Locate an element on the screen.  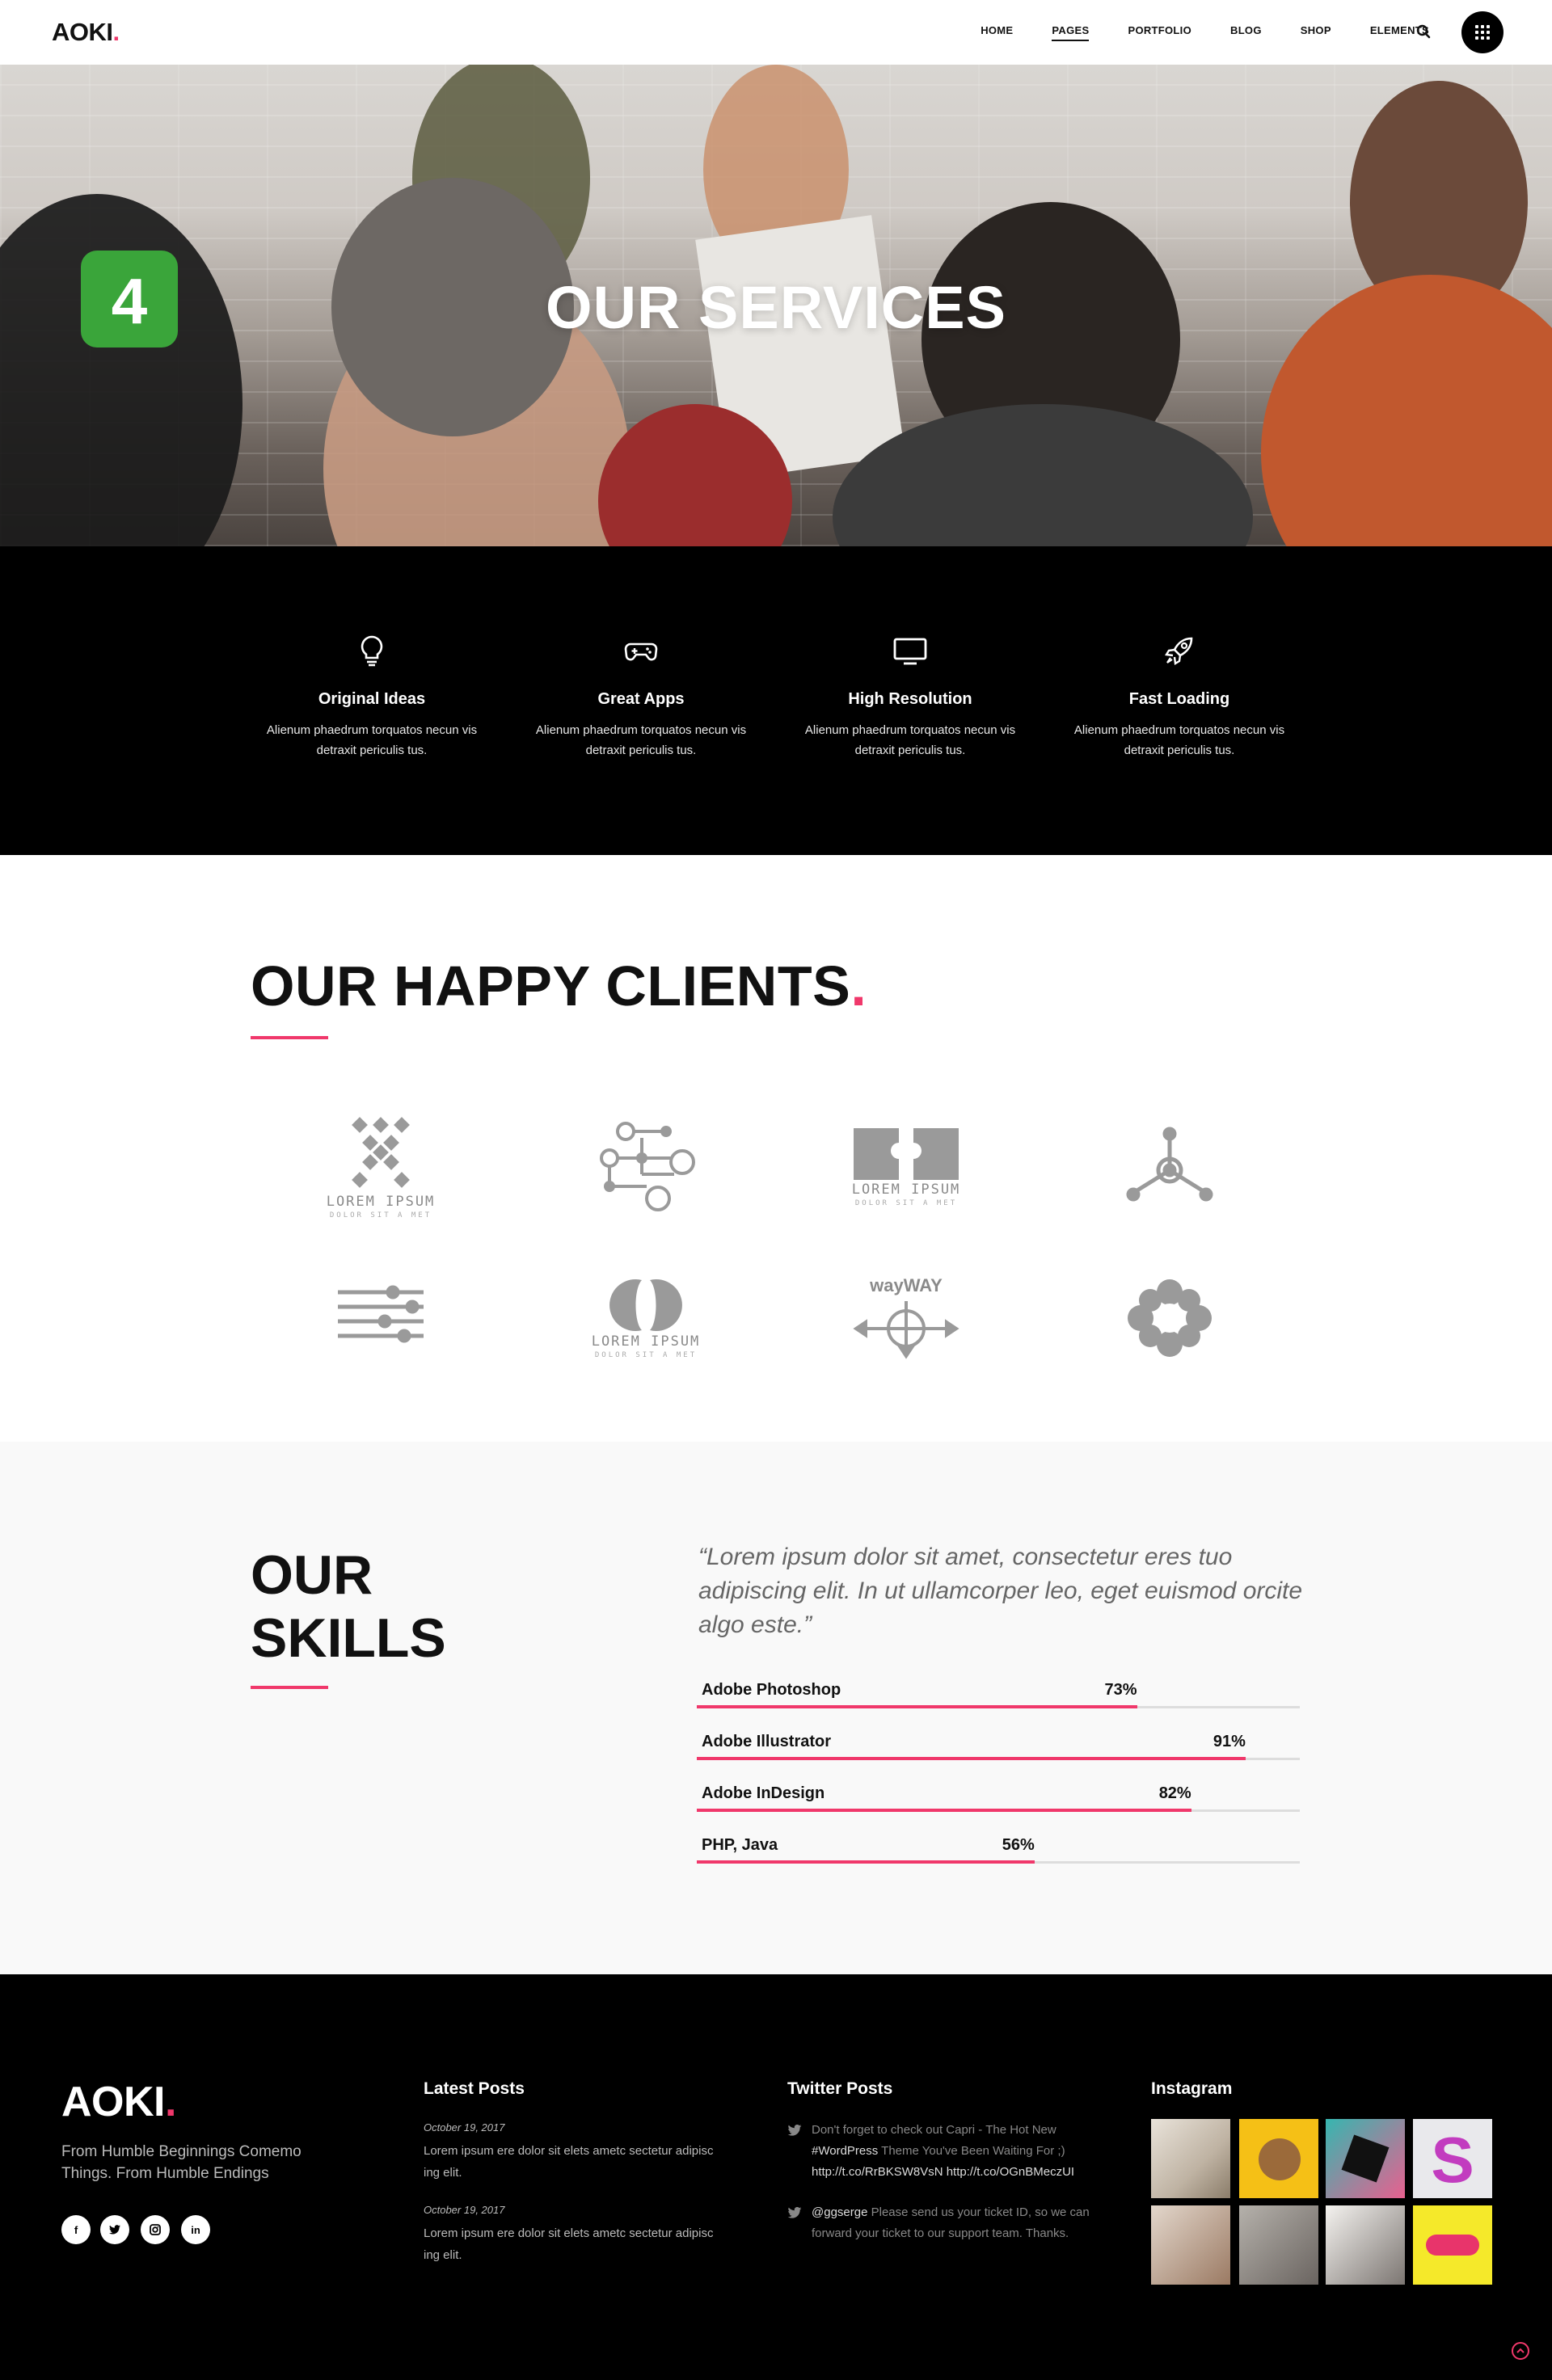
tri-node-logo-icon is located at coordinates (1169, 1164).